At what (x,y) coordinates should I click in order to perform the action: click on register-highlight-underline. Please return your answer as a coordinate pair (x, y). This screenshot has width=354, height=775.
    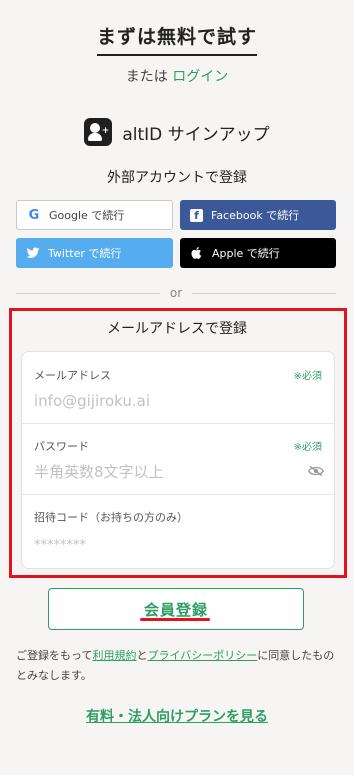
    Looking at the image, I should click on (175, 619).